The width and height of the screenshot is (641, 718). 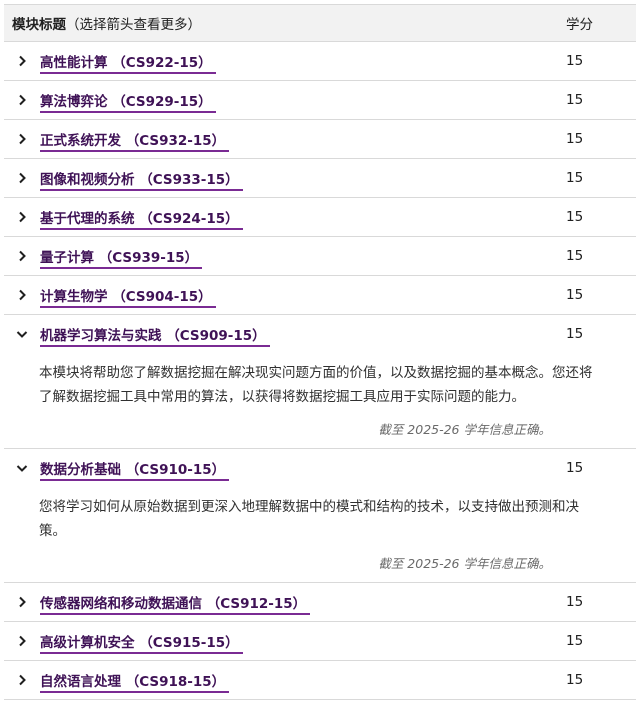 I want to click on module-title-cell: 高性能计算 （CS922-15）, so click(x=303, y=62).